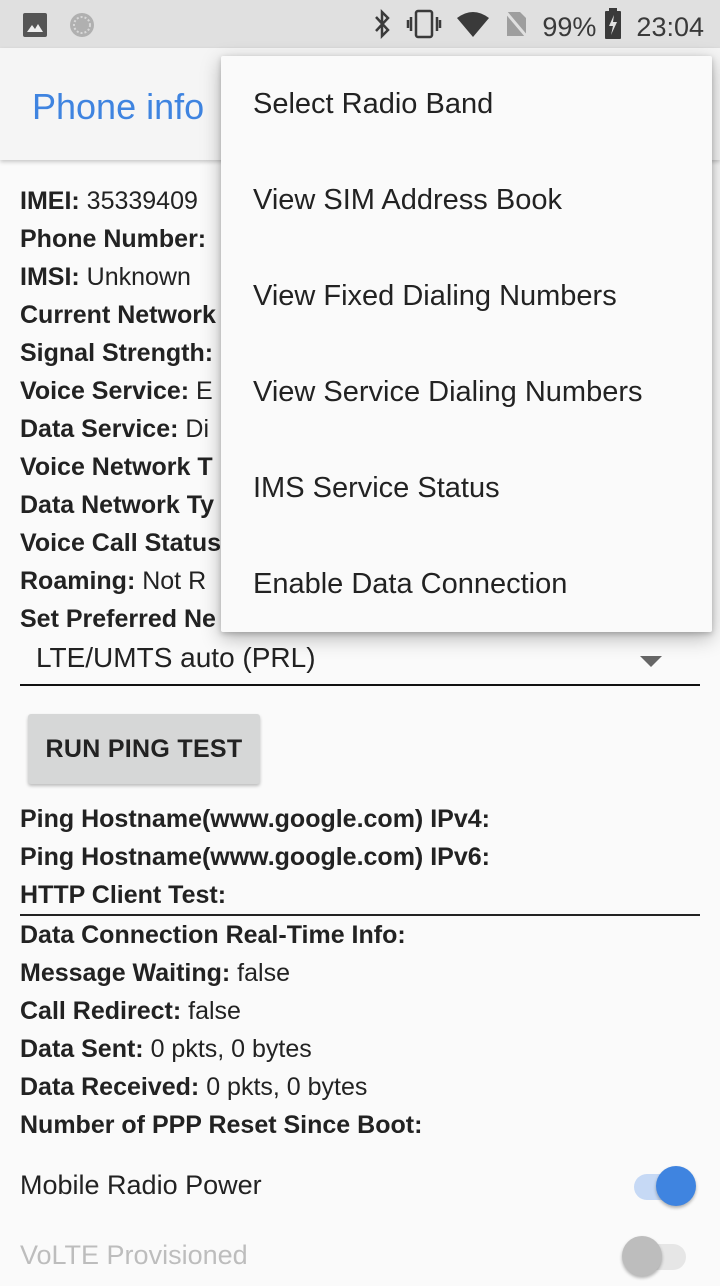 The height and width of the screenshot is (1286, 720). I want to click on wifi-icon, so click(473, 27).